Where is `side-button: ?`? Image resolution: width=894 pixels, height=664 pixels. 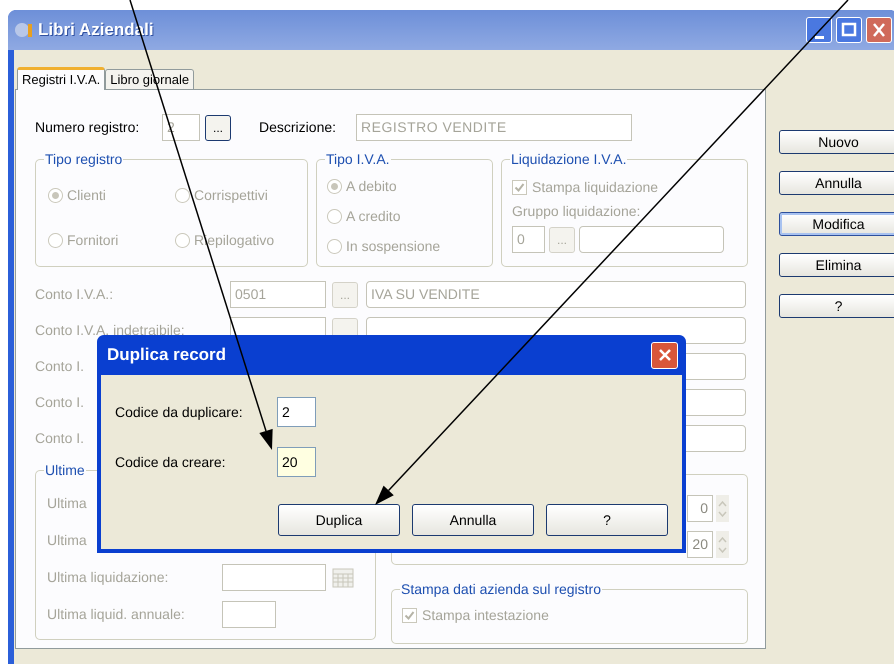
side-button: ? is located at coordinates (836, 306).